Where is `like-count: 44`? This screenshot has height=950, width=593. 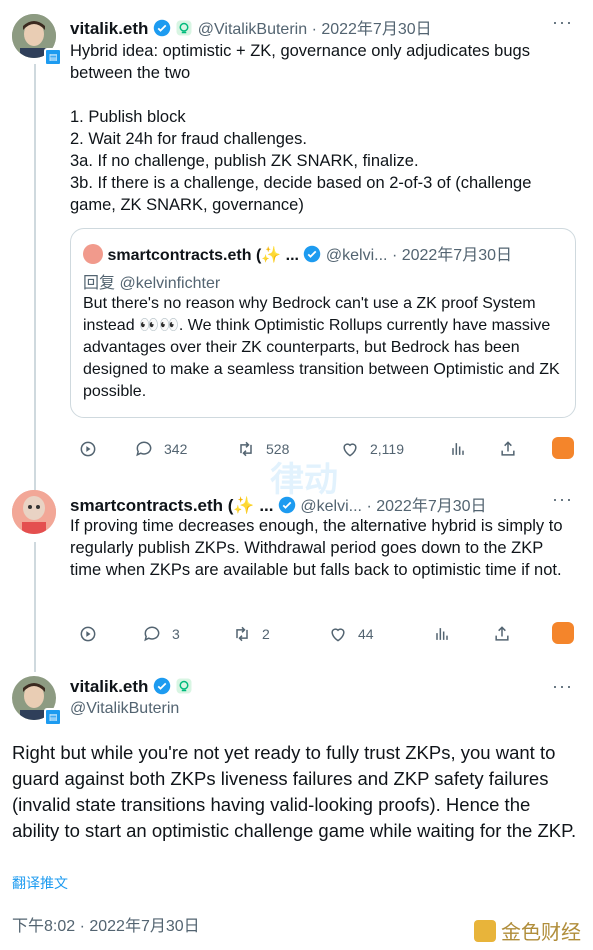 like-count: 44 is located at coordinates (366, 634).